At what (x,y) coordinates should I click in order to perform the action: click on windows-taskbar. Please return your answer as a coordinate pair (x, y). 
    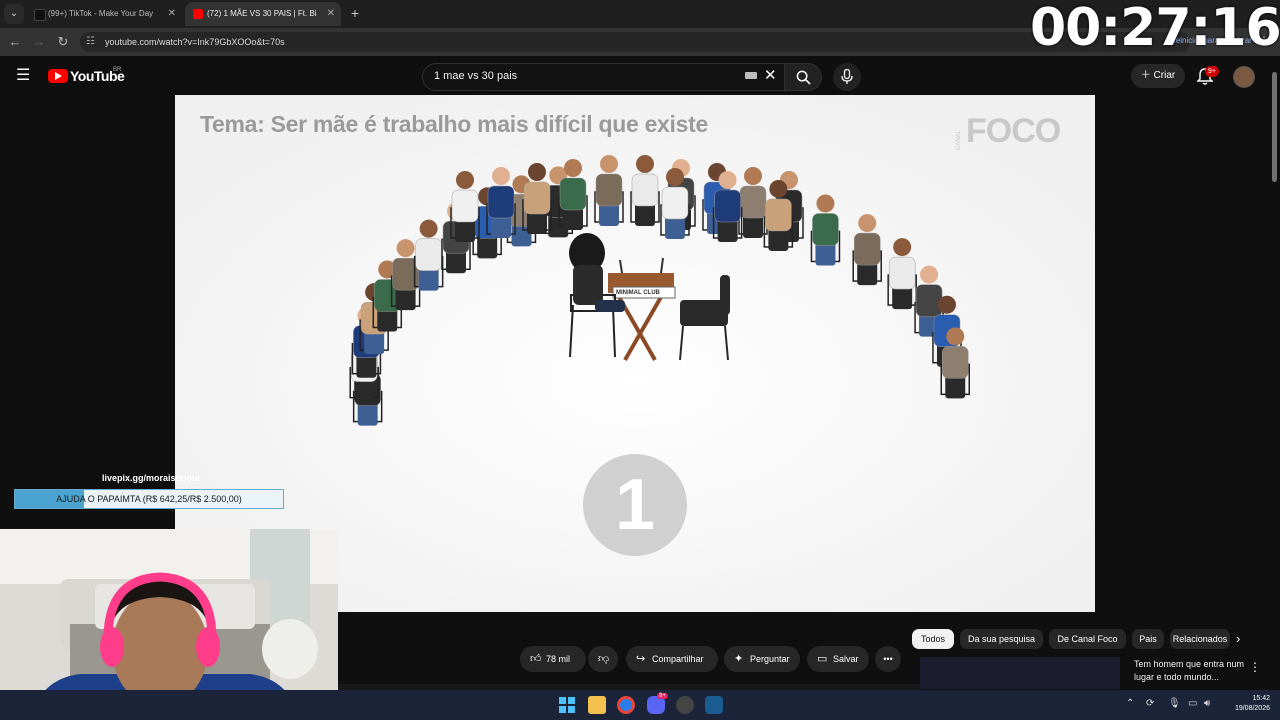
    Looking at the image, I should click on (640, 705).